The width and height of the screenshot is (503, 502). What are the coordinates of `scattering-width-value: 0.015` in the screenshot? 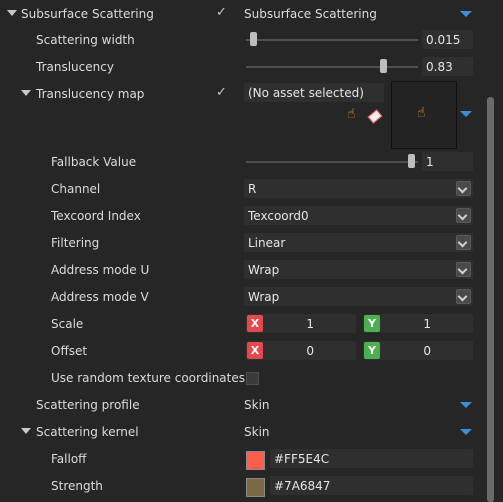 It's located at (443, 40).